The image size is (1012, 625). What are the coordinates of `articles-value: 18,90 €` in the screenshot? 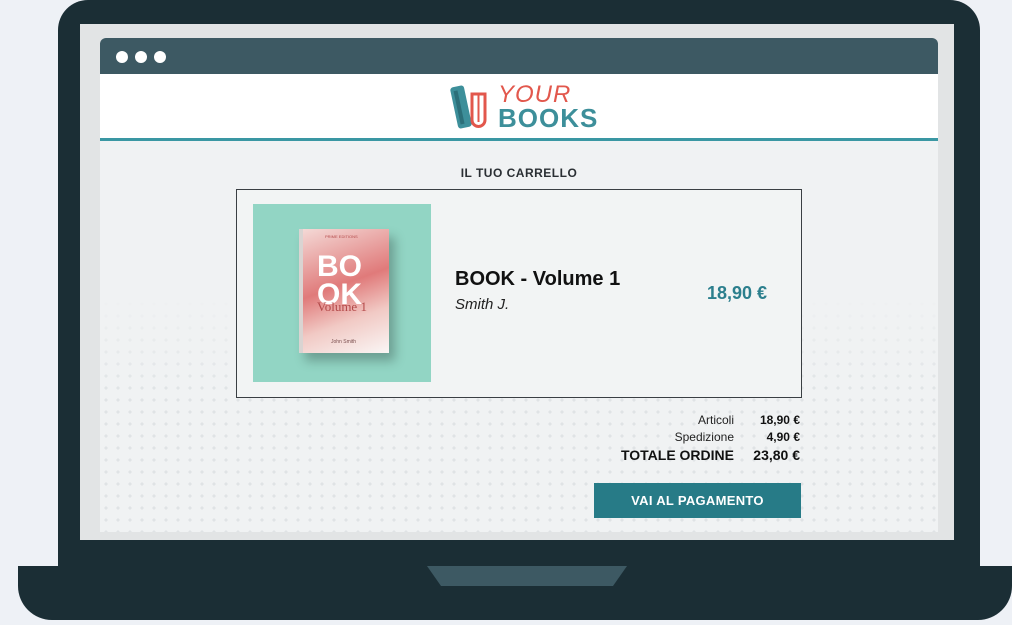 It's located at (779, 420).